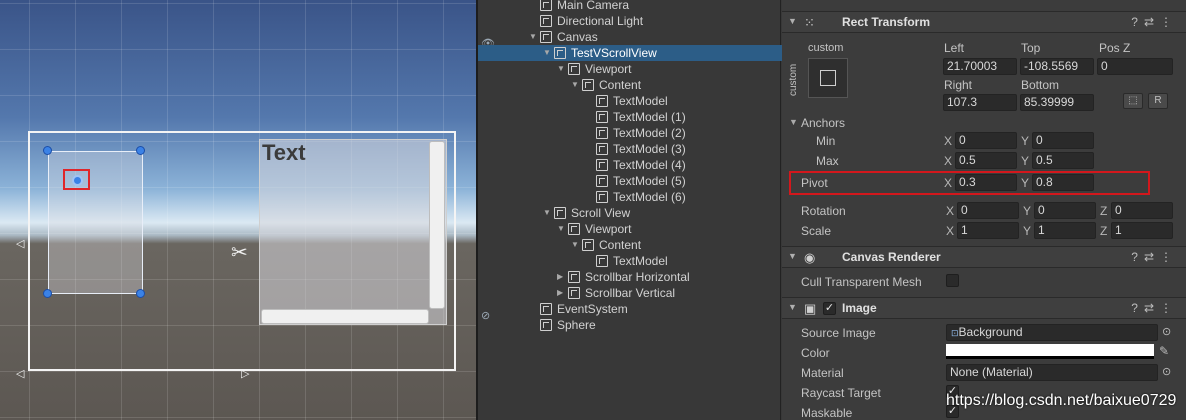  What do you see at coordinates (986, 160) in the screenshot?
I see `max-x-field: 0.5` at bounding box center [986, 160].